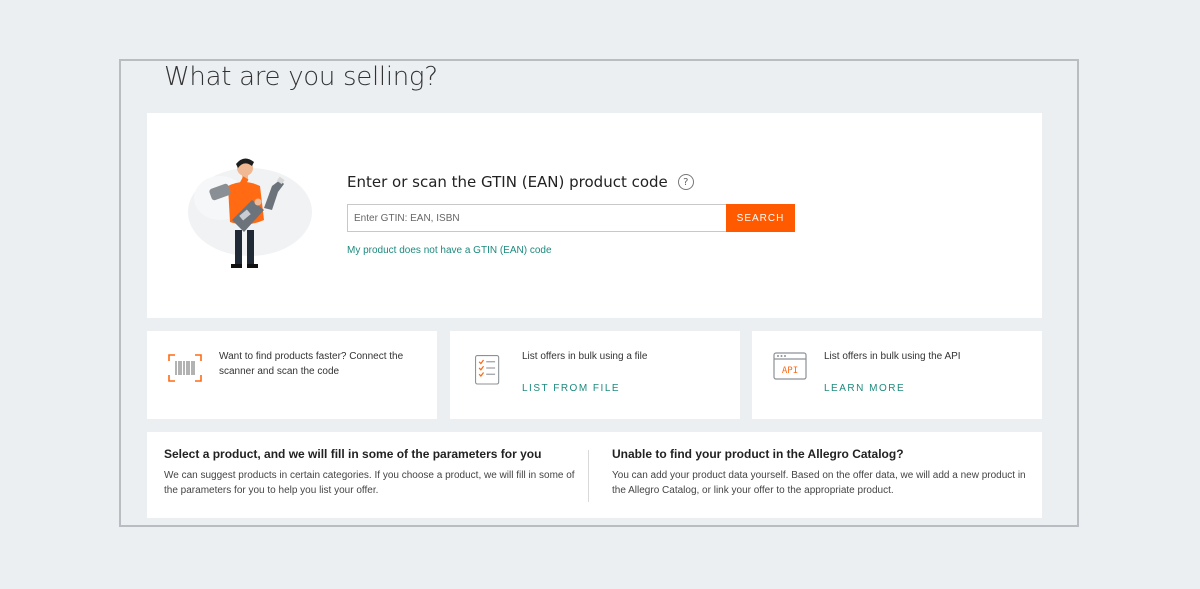 The image size is (1200, 589). I want to click on question-circle-icon: ?, so click(685, 182).